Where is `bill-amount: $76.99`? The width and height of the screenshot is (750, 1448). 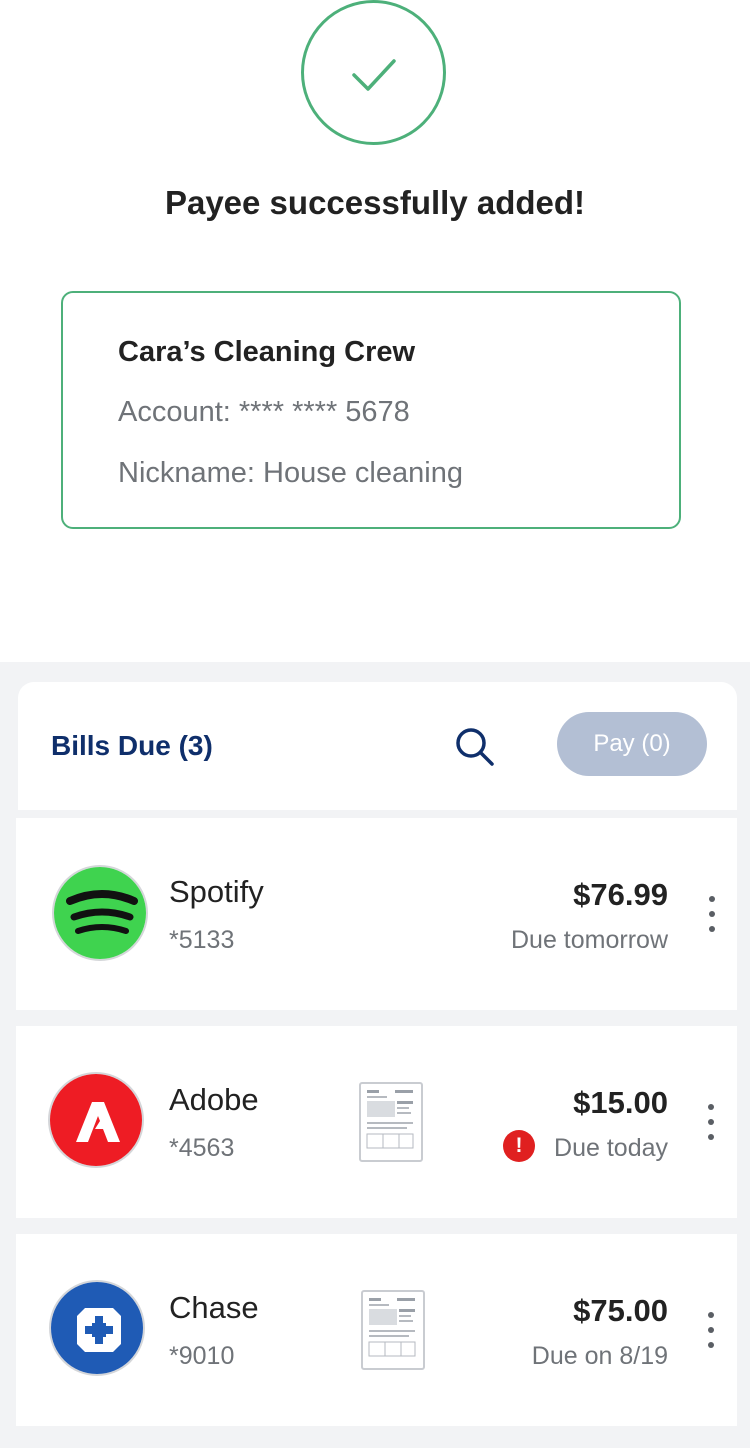
bill-amount: $76.99 is located at coordinates (620, 894).